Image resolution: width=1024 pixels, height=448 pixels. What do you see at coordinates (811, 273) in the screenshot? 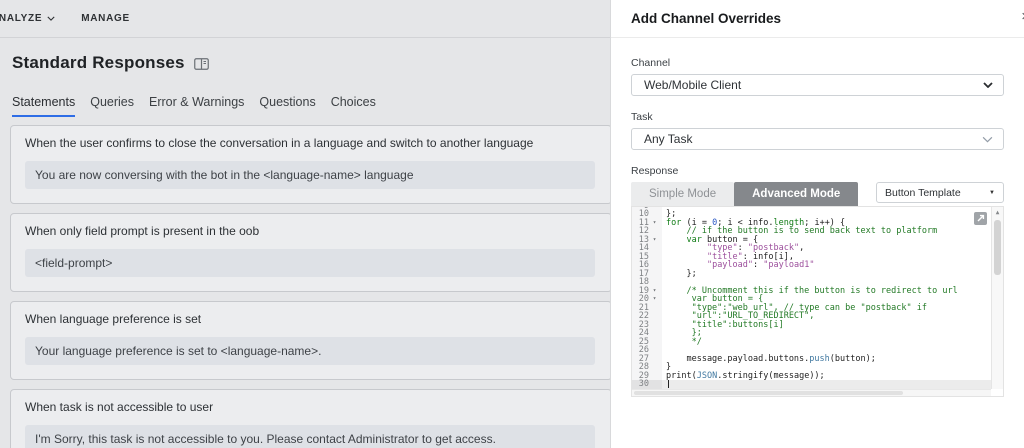
I see `editor-line: 17 };` at bounding box center [811, 273].